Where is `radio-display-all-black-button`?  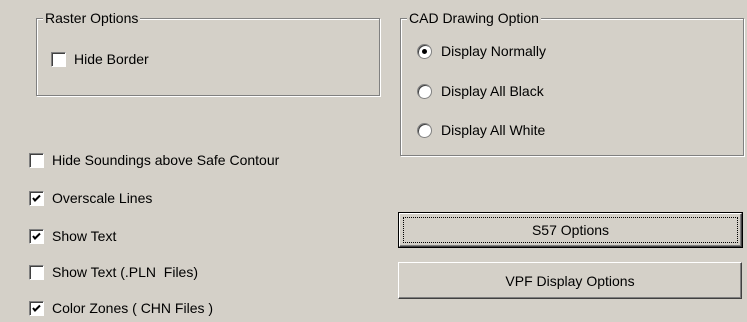 radio-display-all-black-button is located at coordinates (424, 91).